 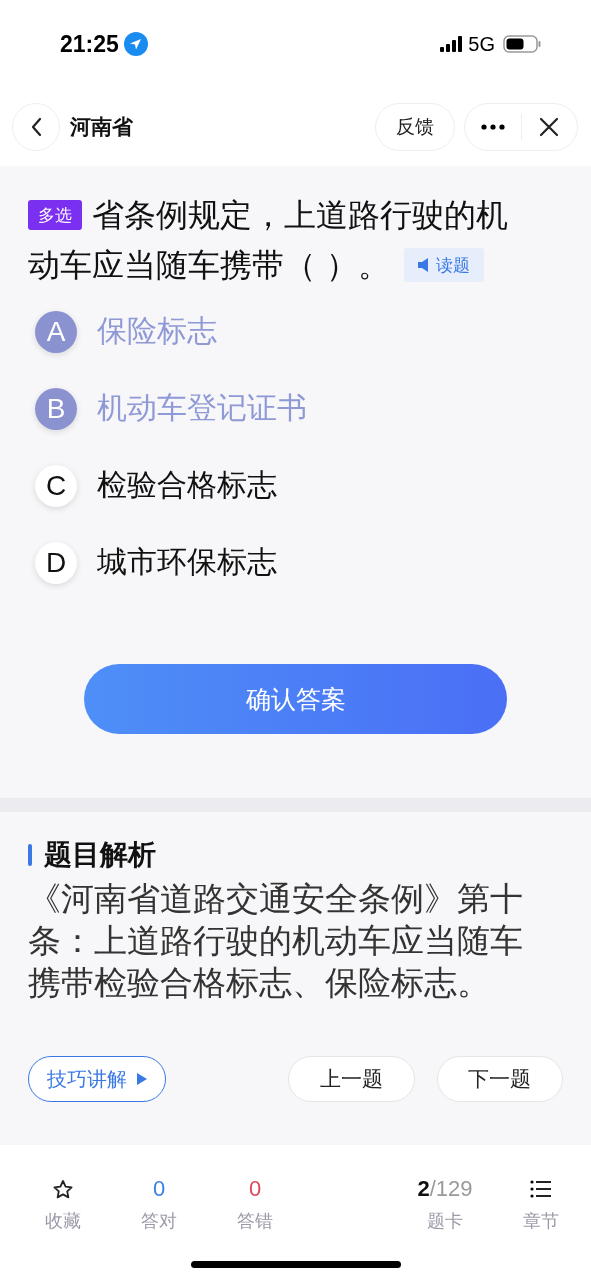 I want to click on signal-icon, so click(x=451, y=44).